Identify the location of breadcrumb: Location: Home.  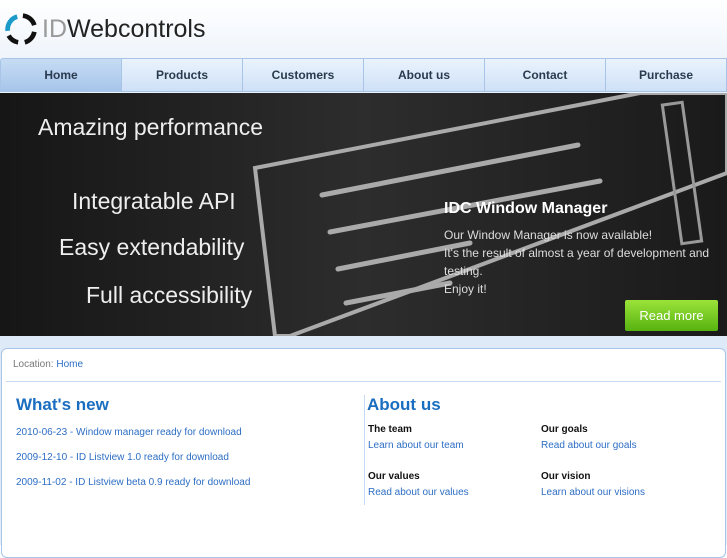
(48, 364).